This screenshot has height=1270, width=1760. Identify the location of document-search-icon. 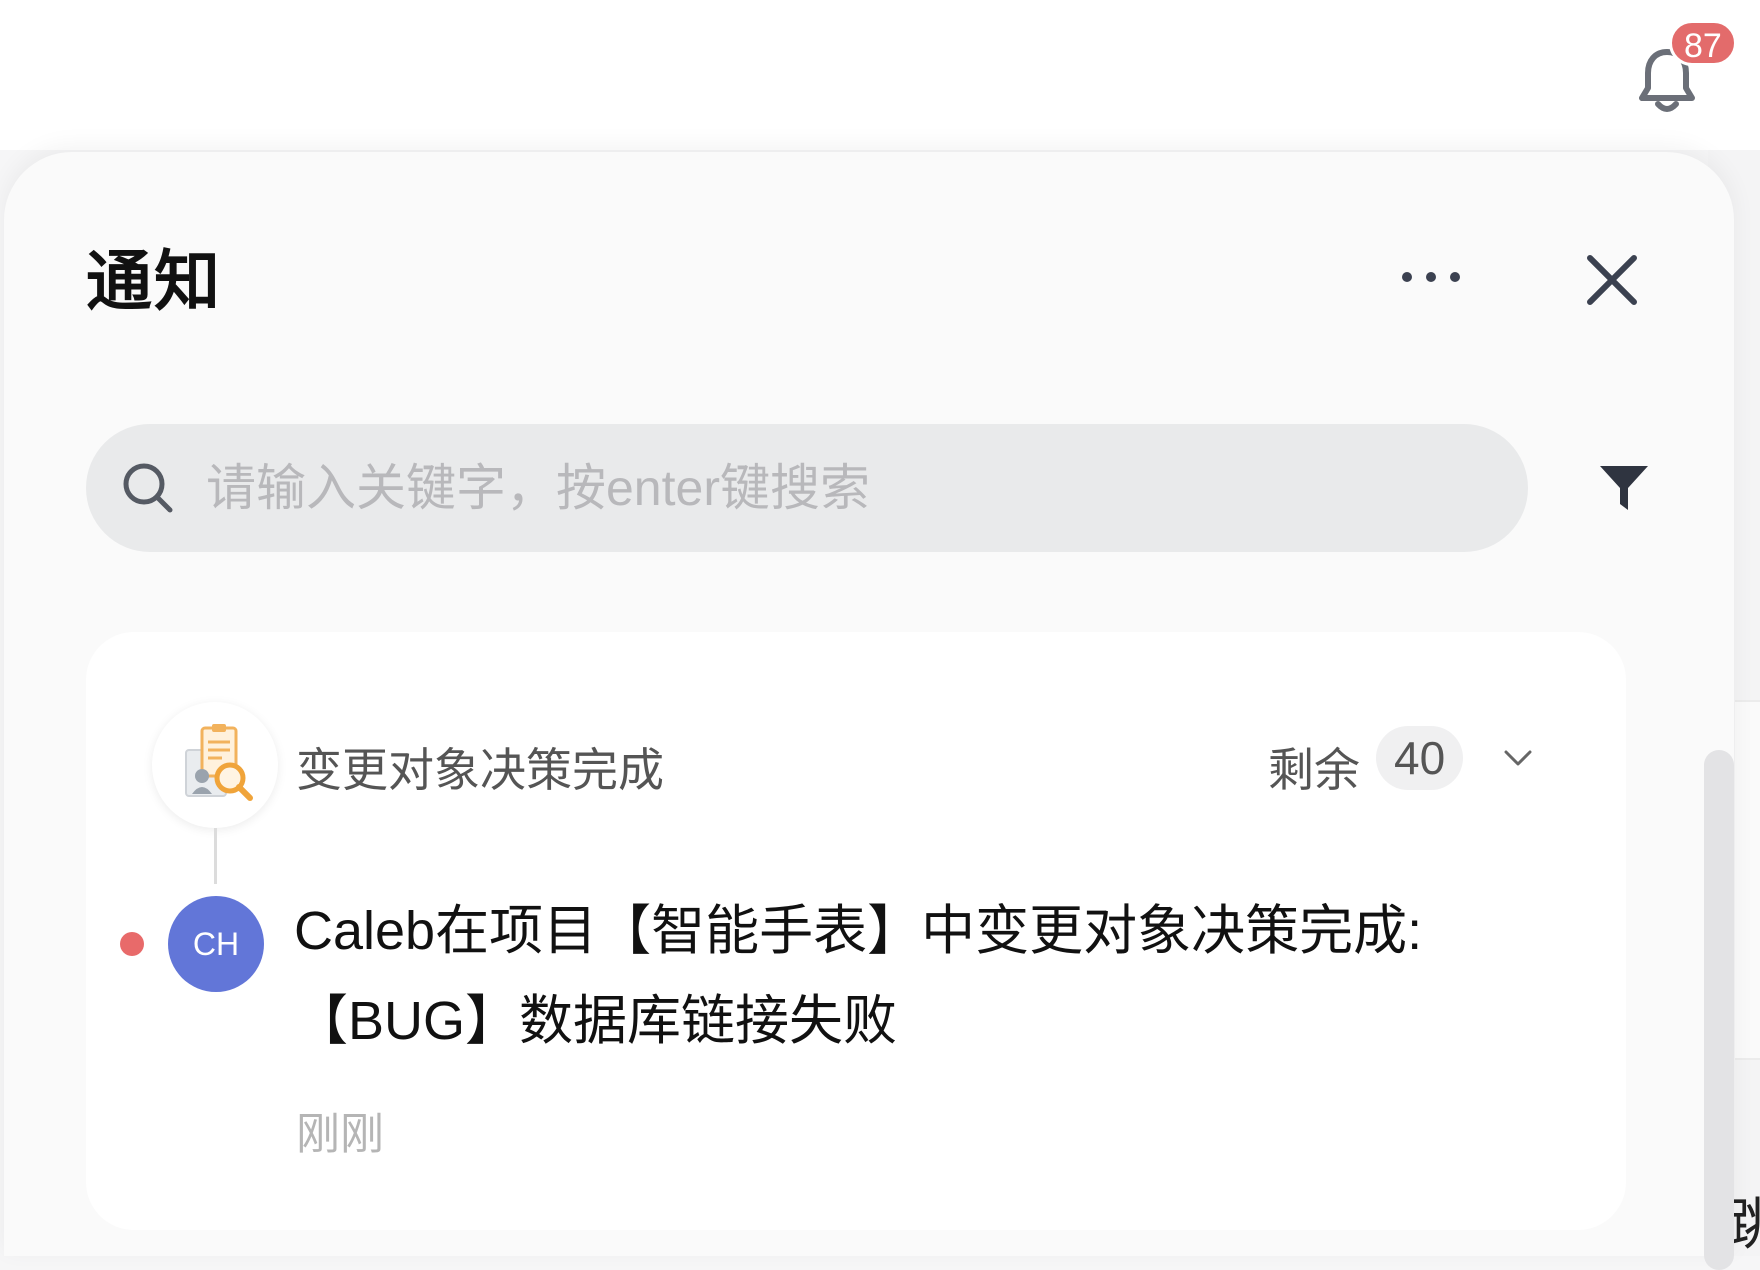
(219, 762).